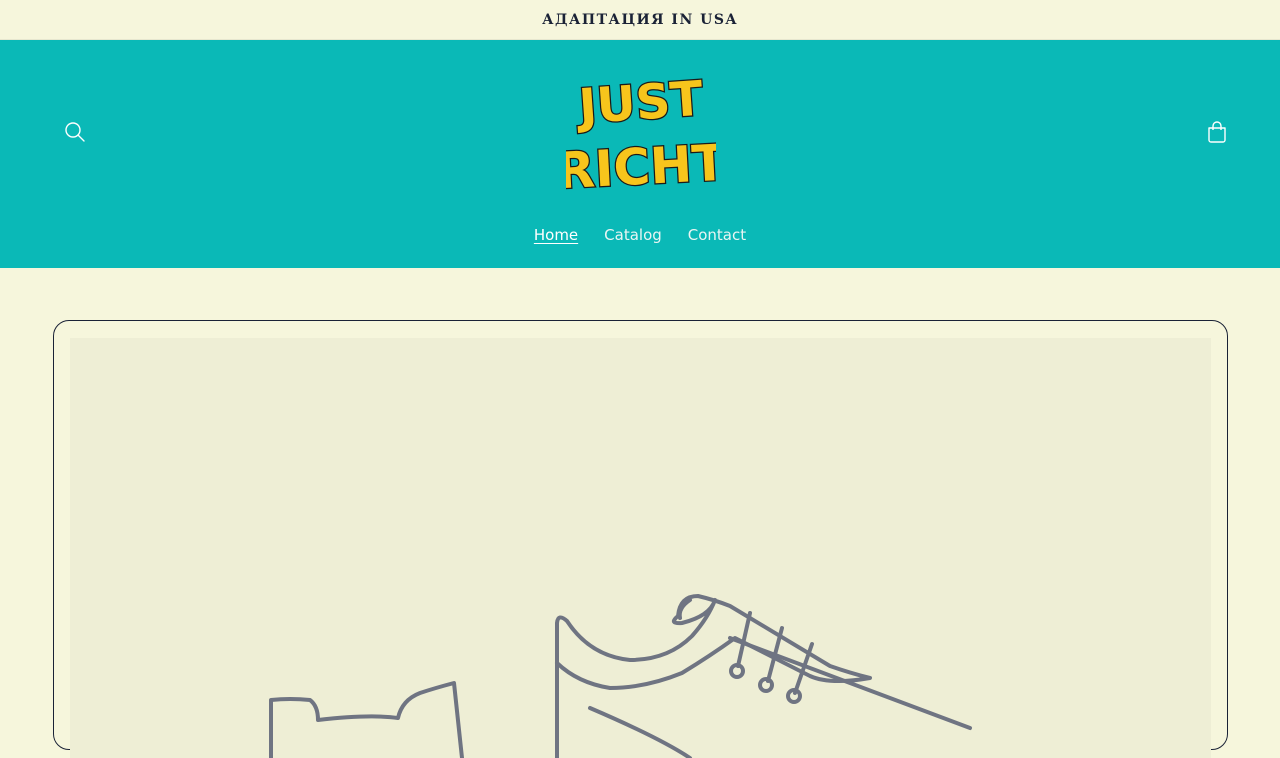  I want to click on nav-link-catalog: Catalog, so click(633, 235).